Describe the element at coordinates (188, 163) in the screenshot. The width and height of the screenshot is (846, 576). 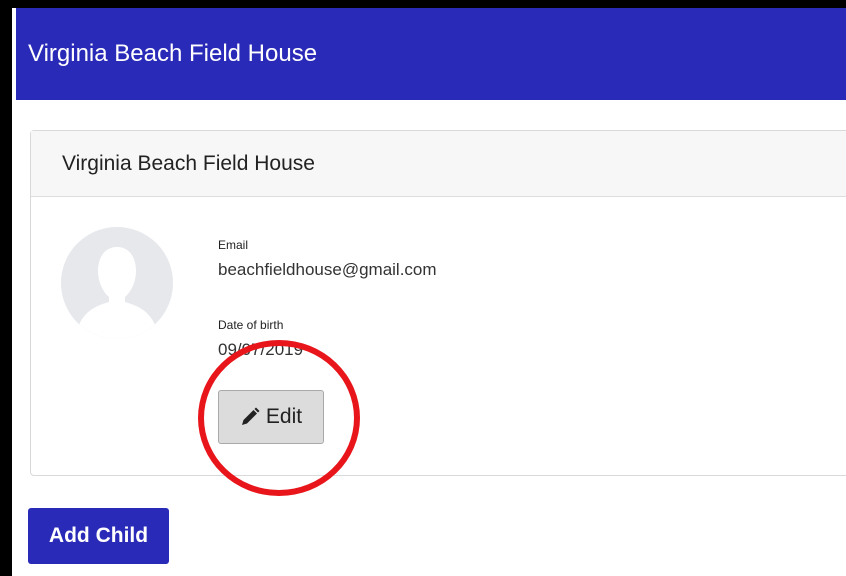
I see `card-title: Virginia Beach Field House` at that location.